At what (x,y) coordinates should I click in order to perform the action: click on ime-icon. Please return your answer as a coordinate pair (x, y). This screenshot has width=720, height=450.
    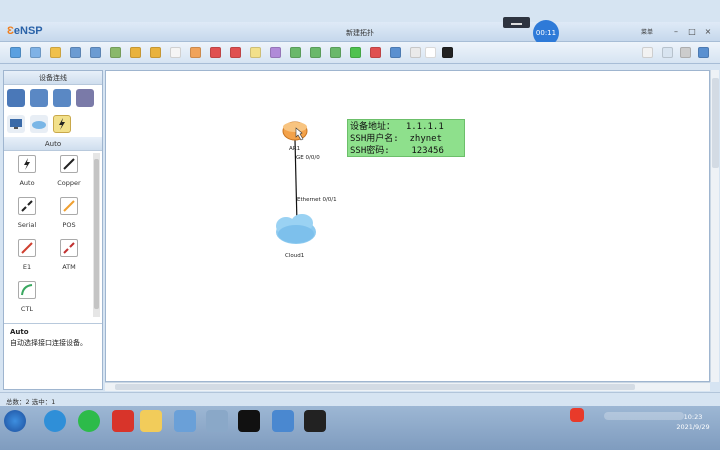
    Looking at the image, I should click on (577, 415).